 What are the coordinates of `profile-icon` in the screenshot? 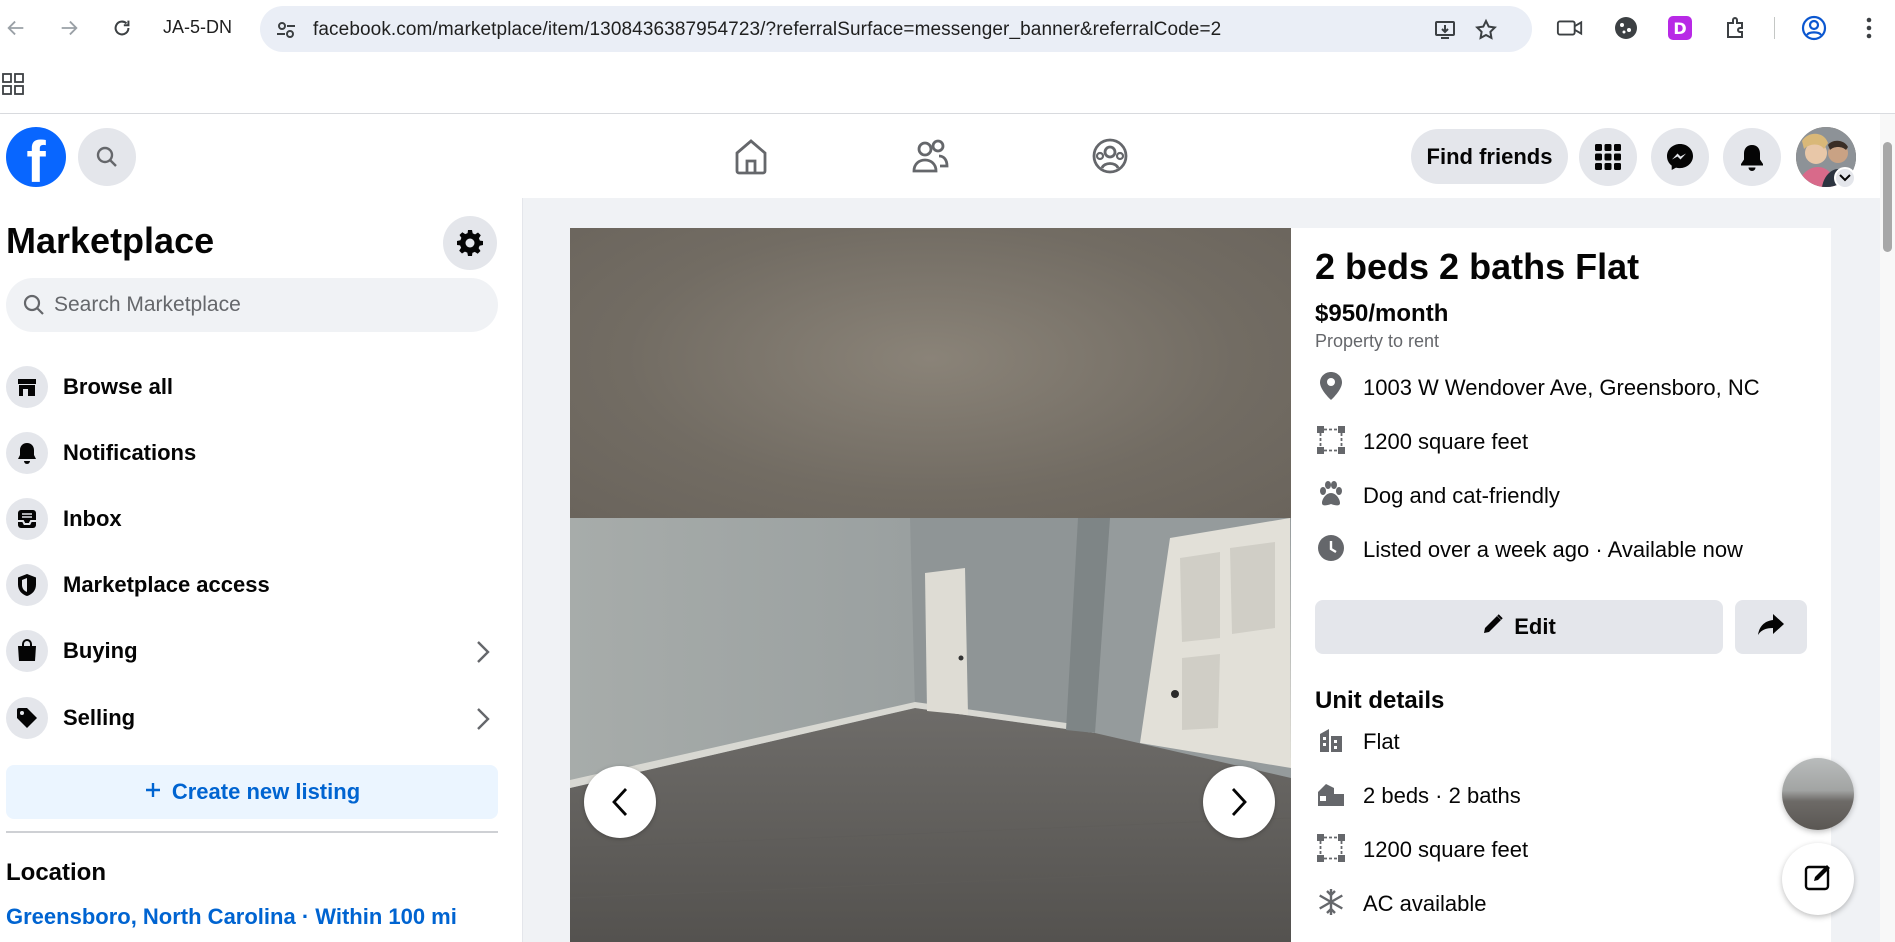 It's located at (1814, 28).